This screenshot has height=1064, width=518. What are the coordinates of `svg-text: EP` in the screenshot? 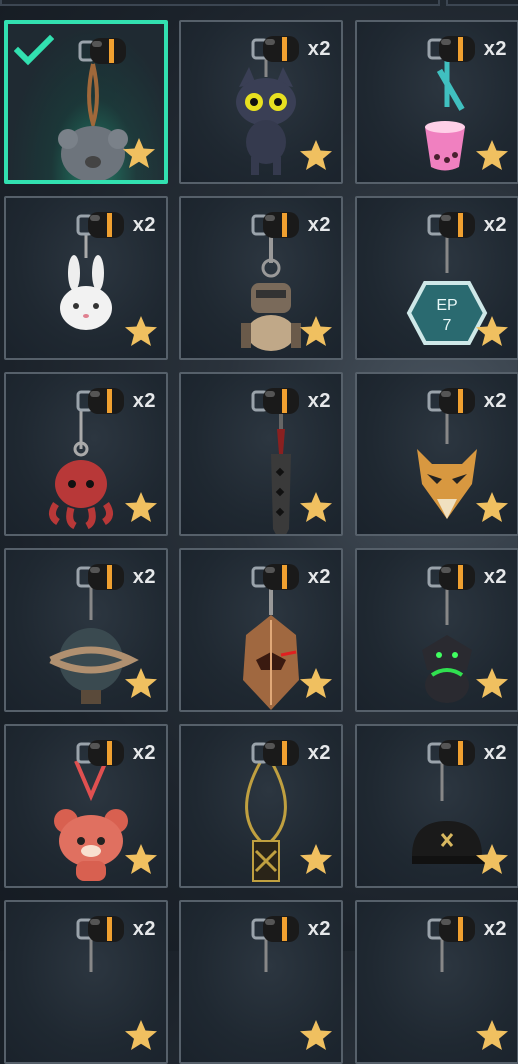 It's located at (446, 305).